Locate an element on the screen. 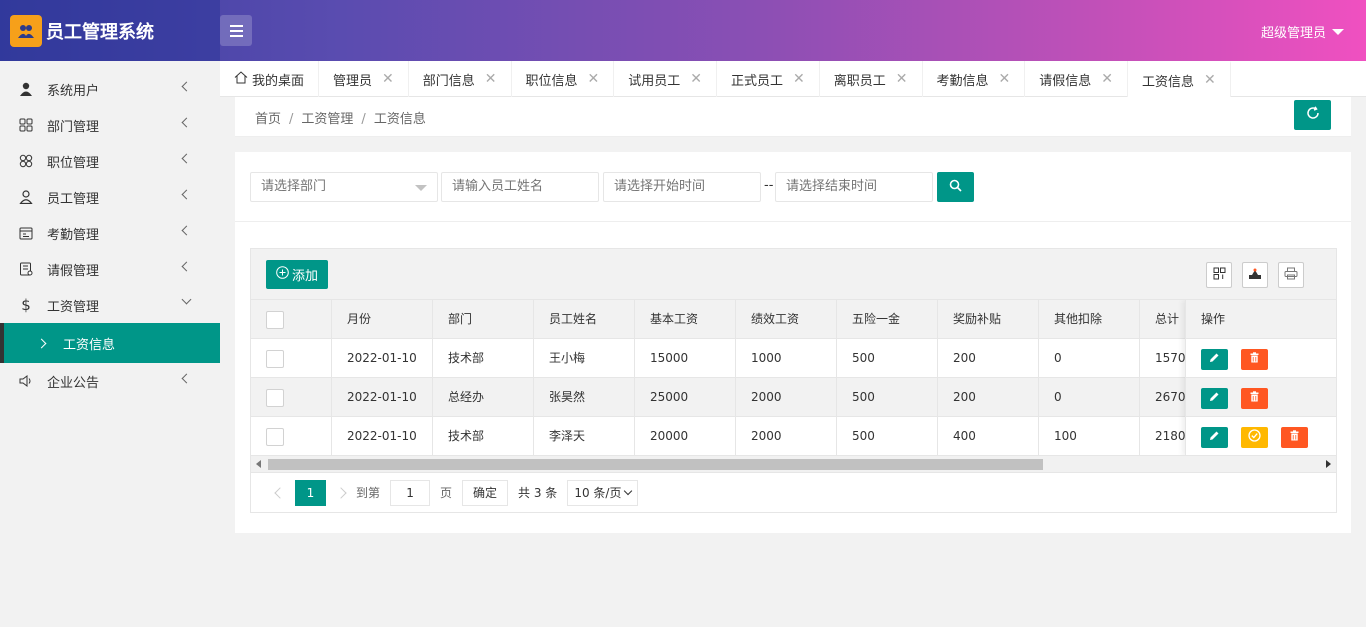 This screenshot has height=627, width=1366. department-select: 请选择部门 is located at coordinates (344, 187).